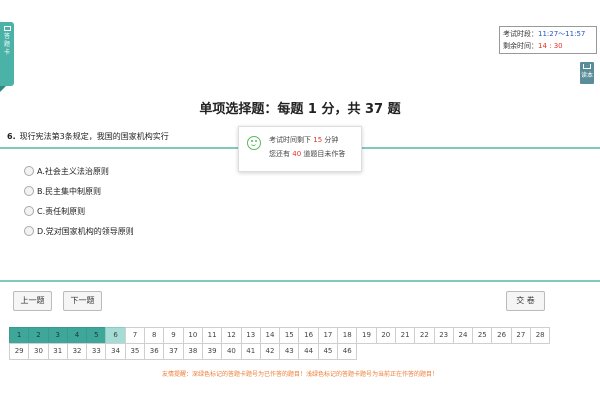 This screenshot has height=418, width=600. What do you see at coordinates (154, 351) in the screenshot?
I see `answer-card-cell: 36` at bounding box center [154, 351].